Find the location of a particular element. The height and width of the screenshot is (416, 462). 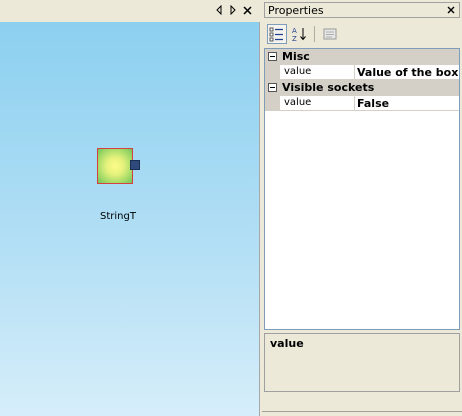

categorized-icon is located at coordinates (277, 34).